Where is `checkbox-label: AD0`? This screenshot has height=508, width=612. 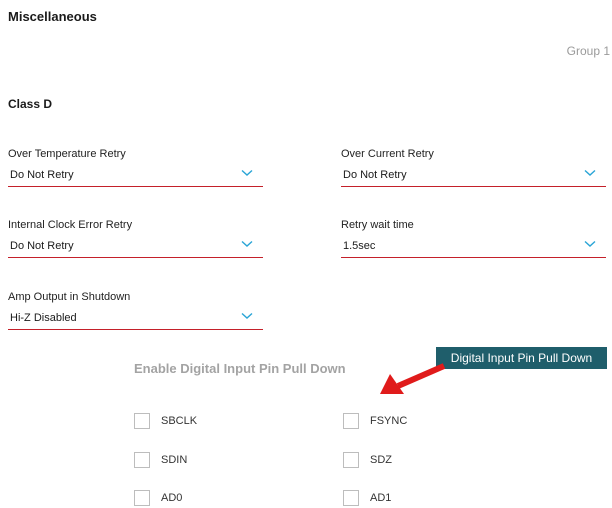 checkbox-label: AD0 is located at coordinates (172, 498).